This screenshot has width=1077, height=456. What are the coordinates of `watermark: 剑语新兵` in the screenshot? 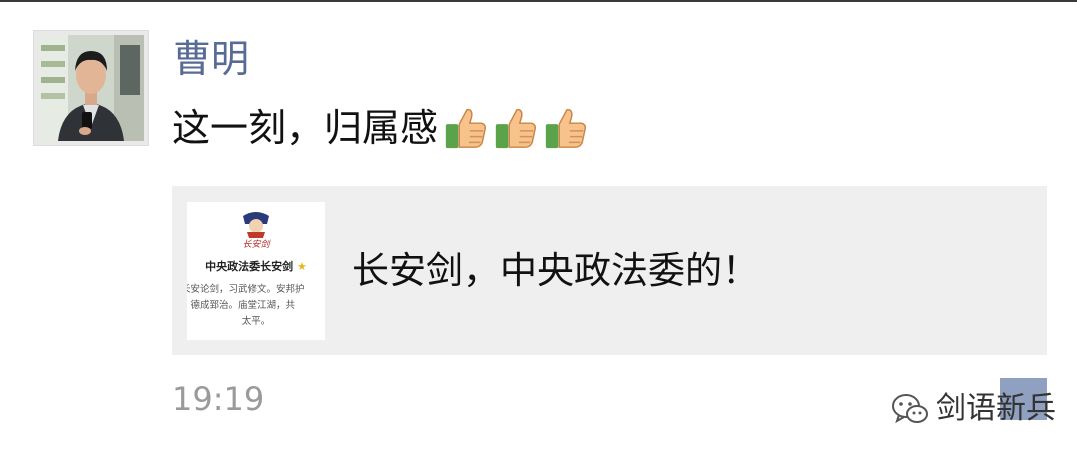 It's located at (973, 409).